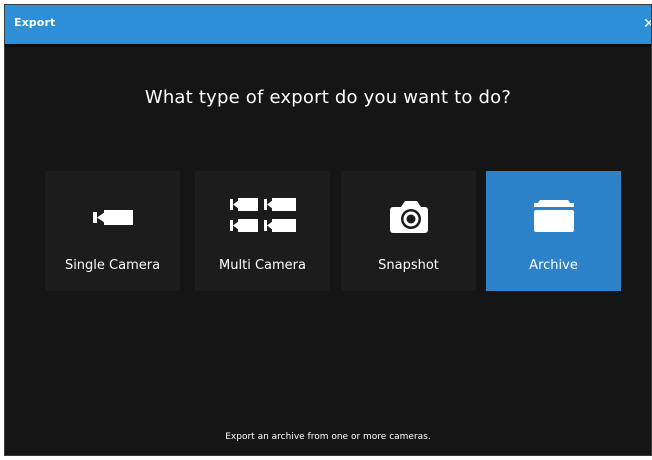  I want to click on multi-camera-icon, so click(262, 216).